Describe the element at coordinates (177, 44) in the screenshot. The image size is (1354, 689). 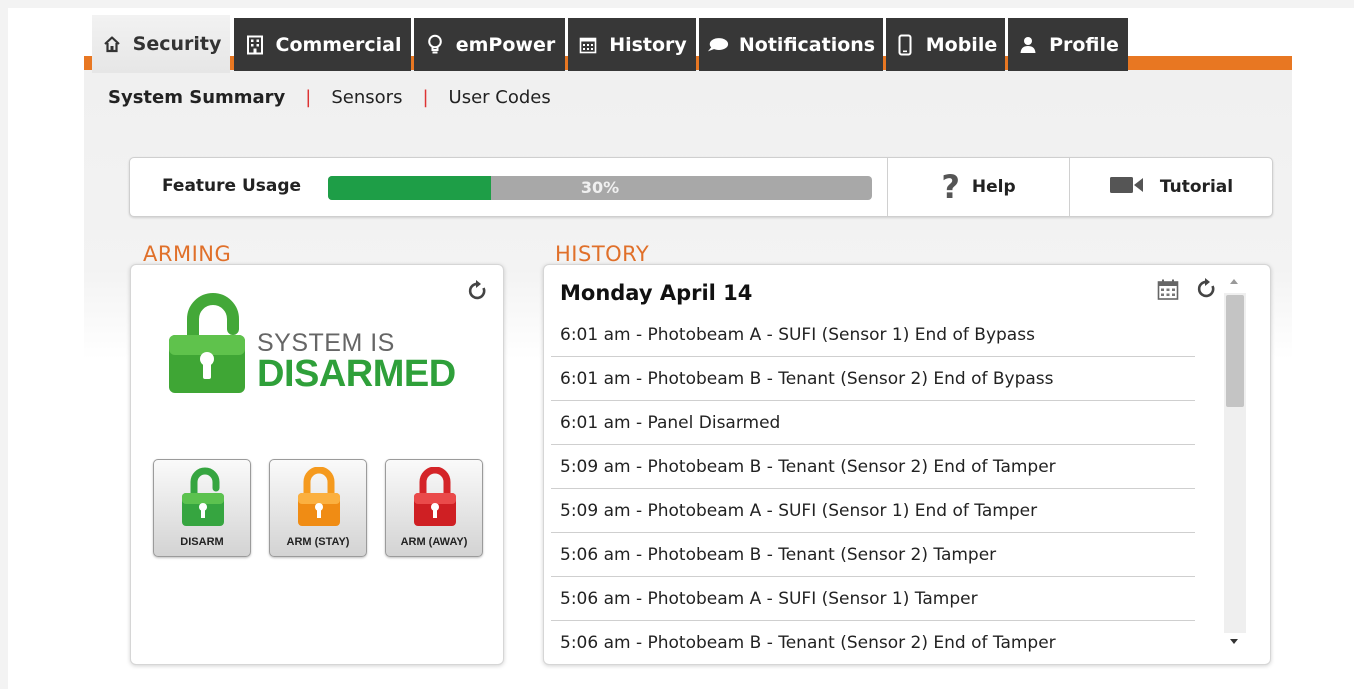
I see `tab-label: Security` at that location.